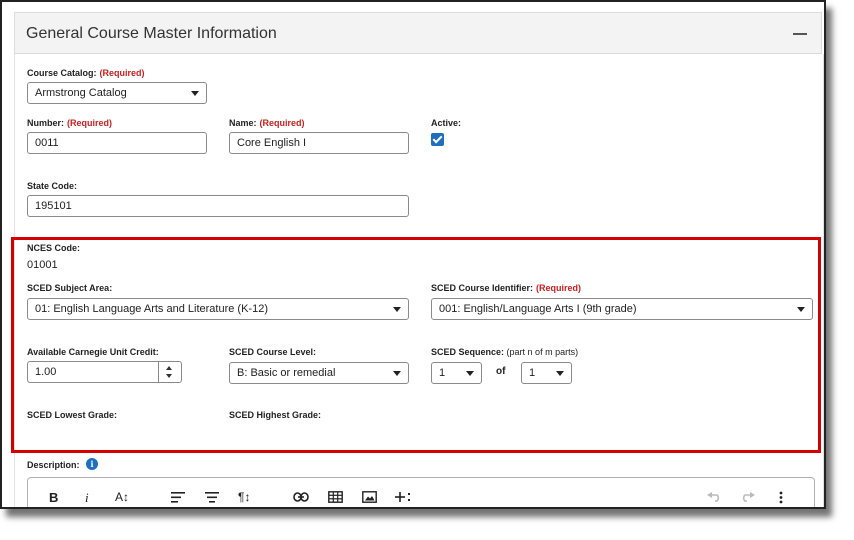 The image size is (854, 540). I want to click on sced-course-identifier-select: 001: English/Language Arts I (9th grade), so click(622, 309).